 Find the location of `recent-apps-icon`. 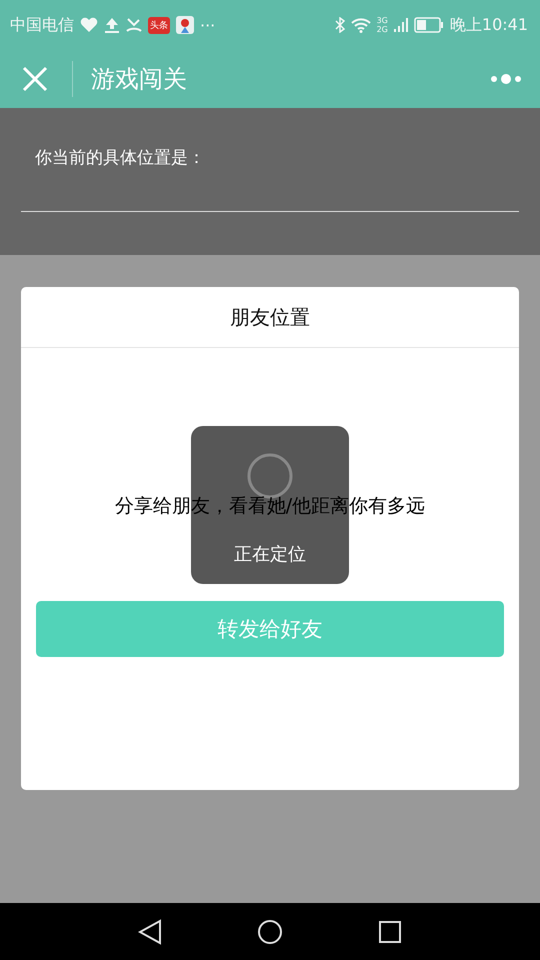

recent-apps-icon is located at coordinates (390, 932).